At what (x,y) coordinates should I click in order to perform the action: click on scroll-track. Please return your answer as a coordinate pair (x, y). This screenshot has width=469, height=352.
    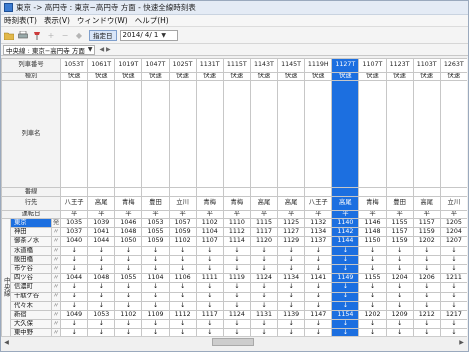
    Looking at the image, I should click on (234, 342).